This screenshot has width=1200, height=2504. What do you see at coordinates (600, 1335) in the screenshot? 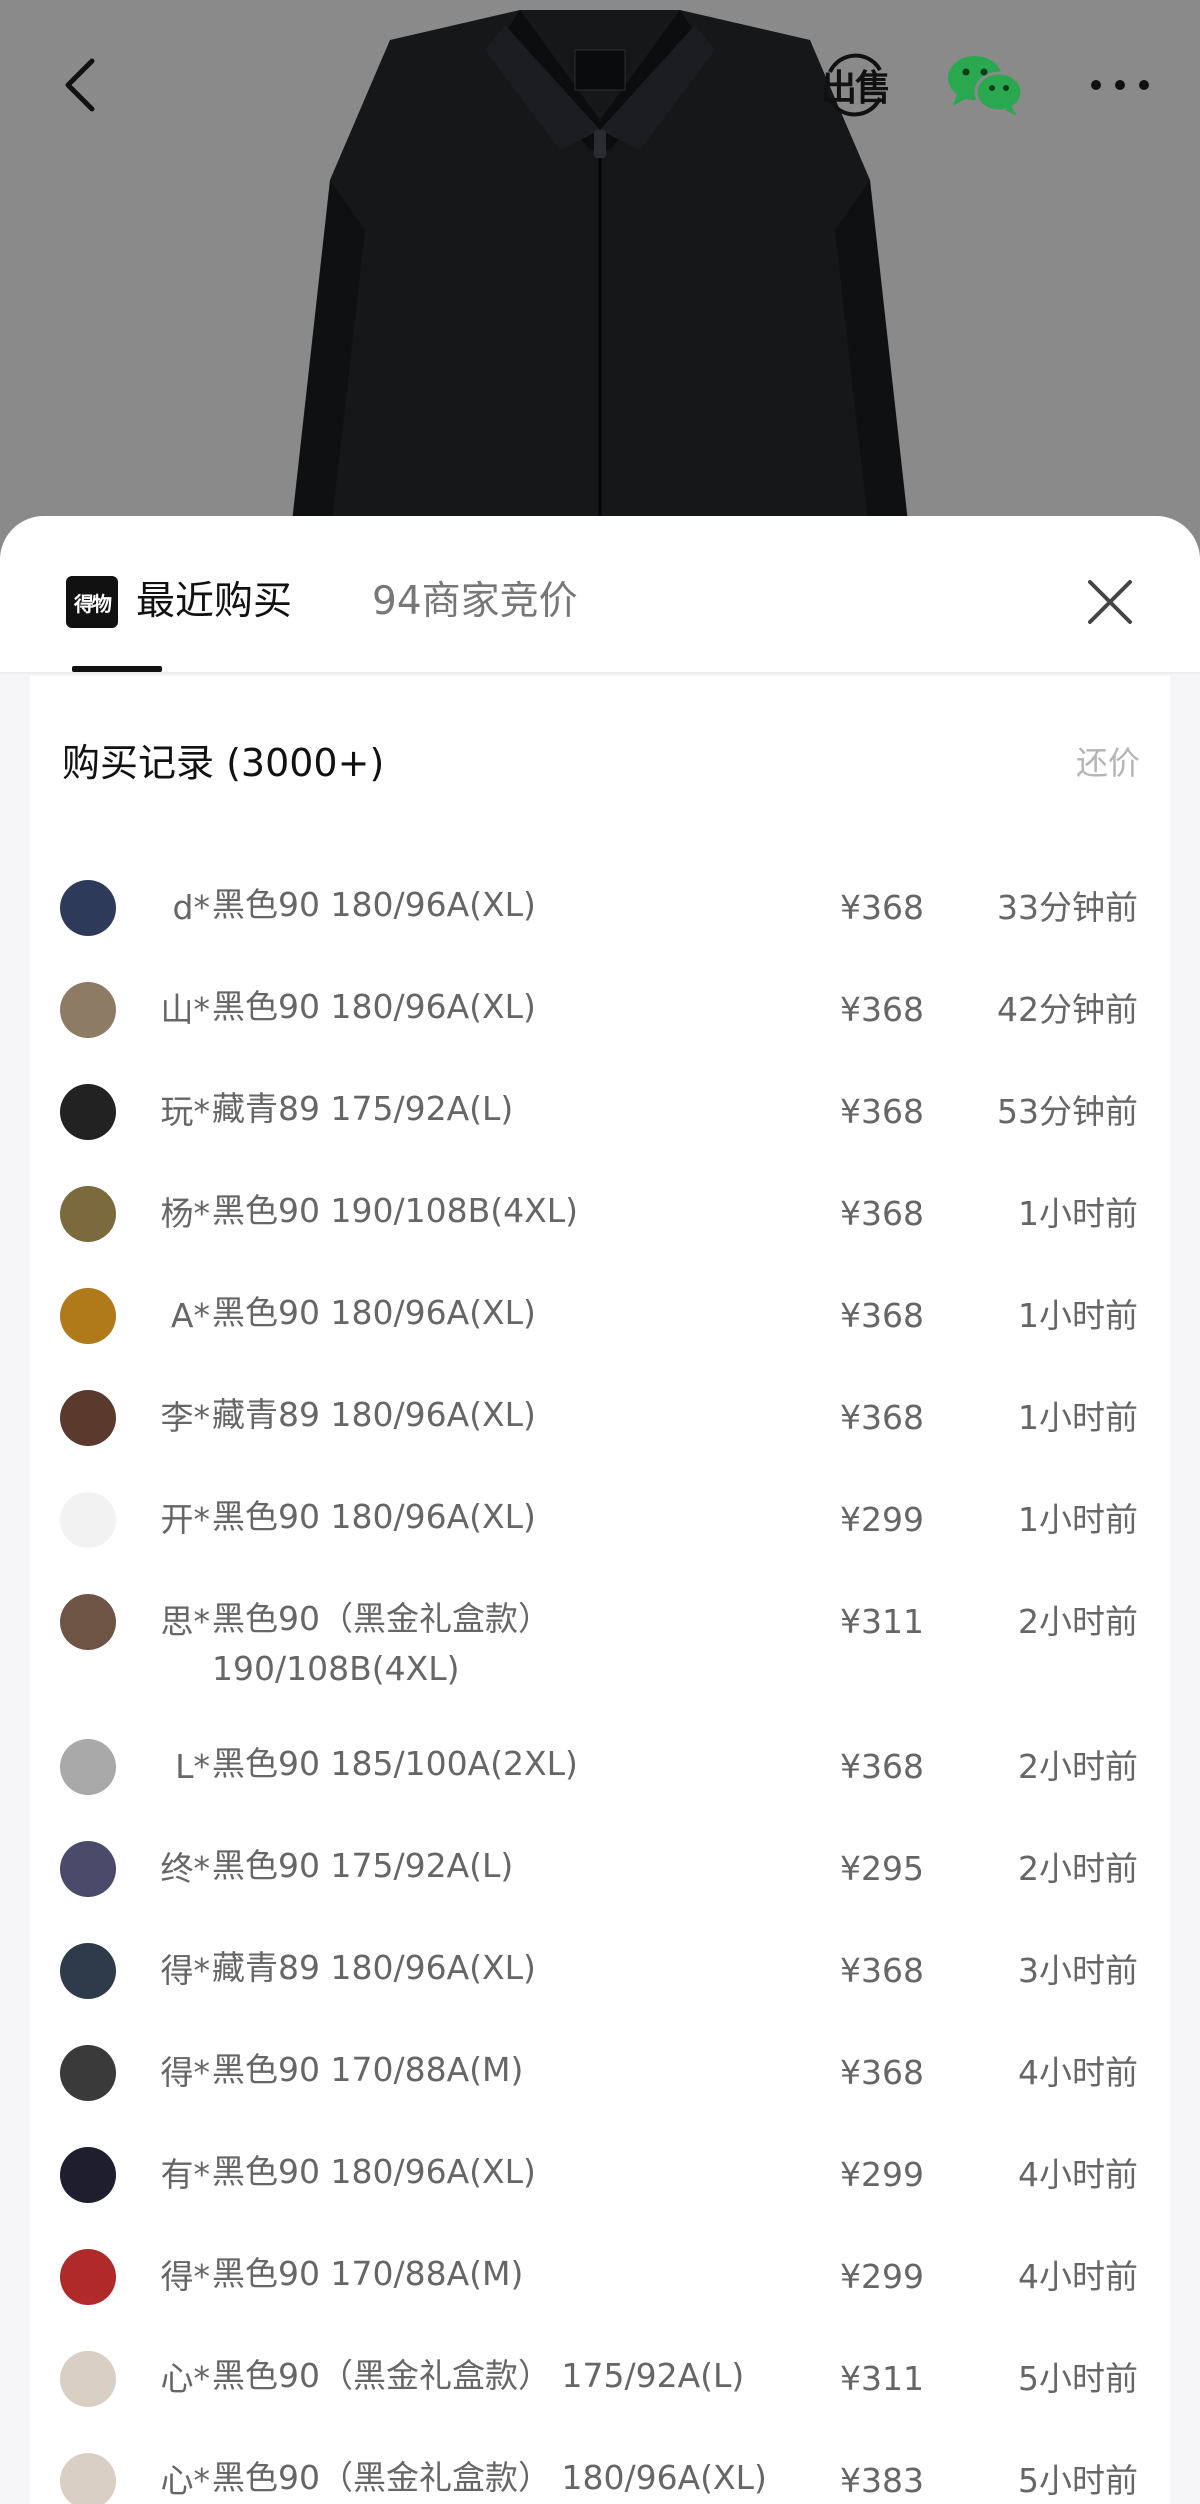
I see `list-item: A* 黑色90 180/96A(XL) ¥368 1小时前` at bounding box center [600, 1335].